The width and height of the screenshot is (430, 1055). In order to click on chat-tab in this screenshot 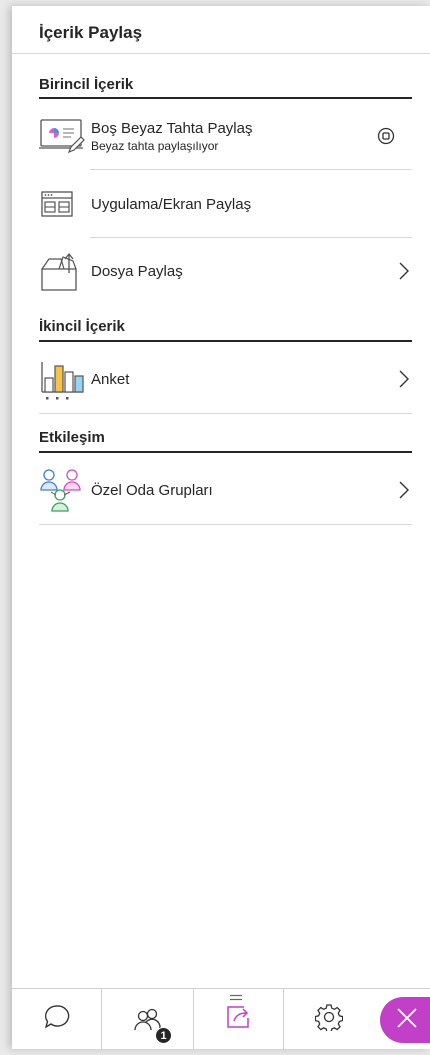, I will do `click(57, 1019)`.